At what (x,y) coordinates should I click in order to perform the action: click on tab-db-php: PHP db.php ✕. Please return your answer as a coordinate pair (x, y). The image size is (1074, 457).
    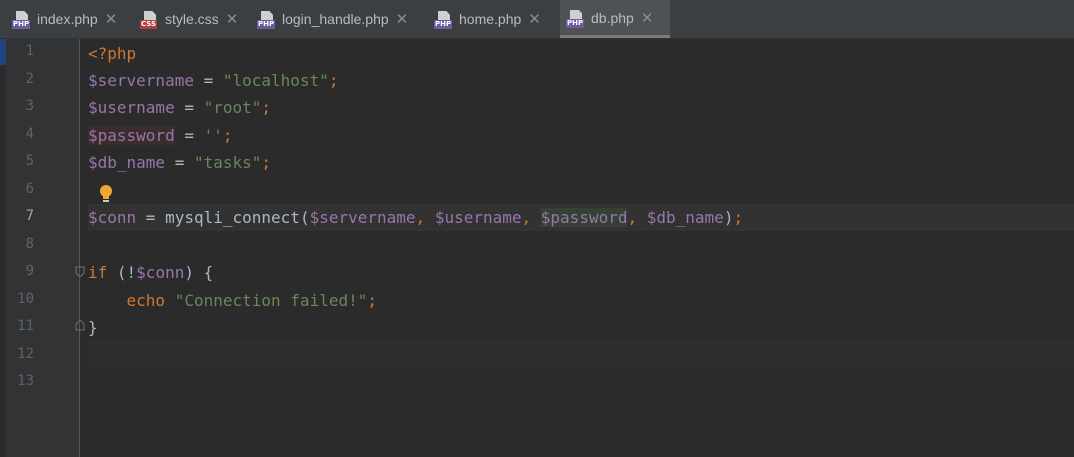
    Looking at the image, I should click on (615, 19).